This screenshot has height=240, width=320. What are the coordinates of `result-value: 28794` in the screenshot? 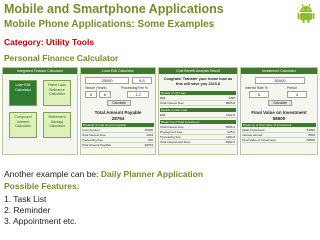 It's located at (118, 118).